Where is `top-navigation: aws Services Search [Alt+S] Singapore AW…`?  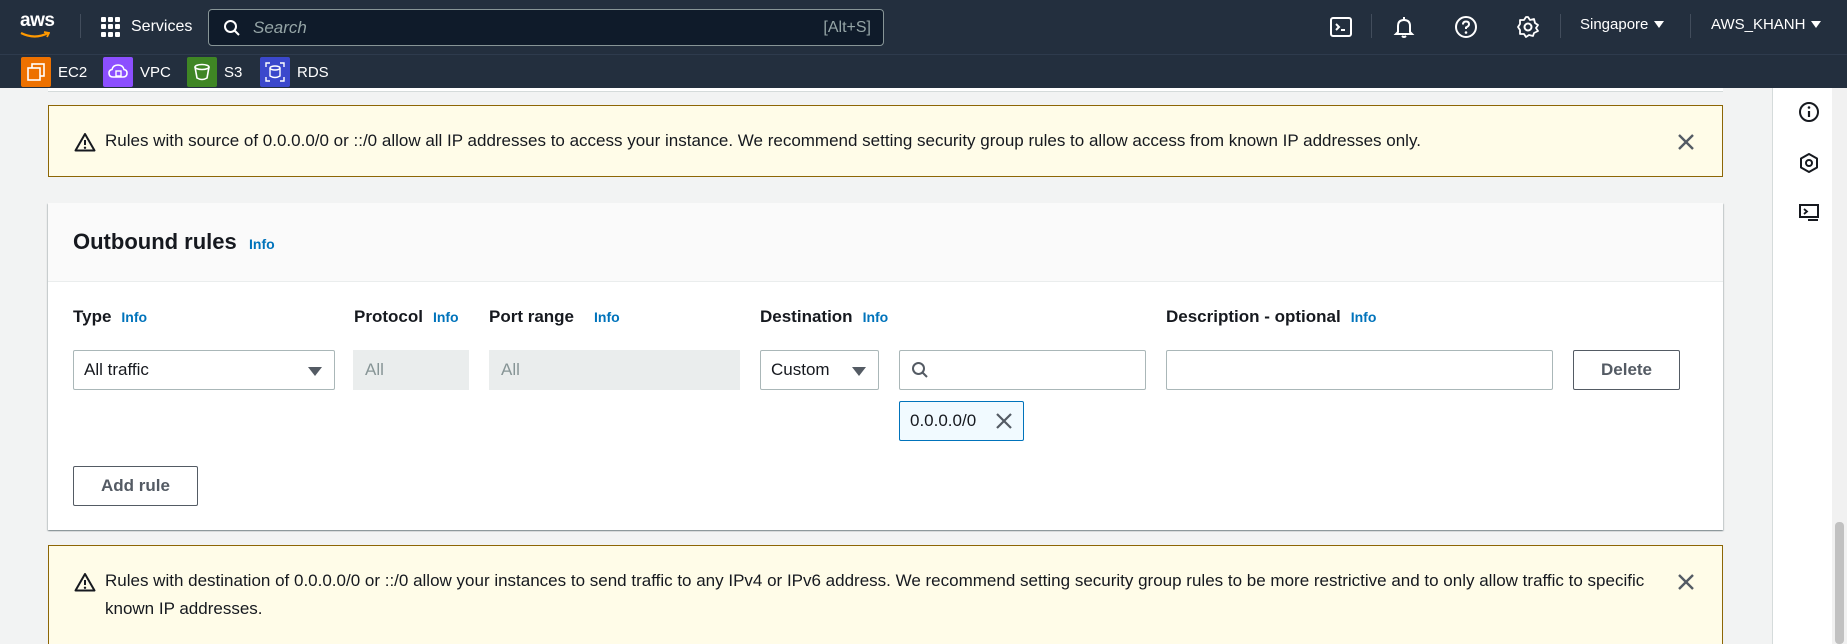 top-navigation: aws Services Search [Alt+S] Singapore AW… is located at coordinates (923, 27).